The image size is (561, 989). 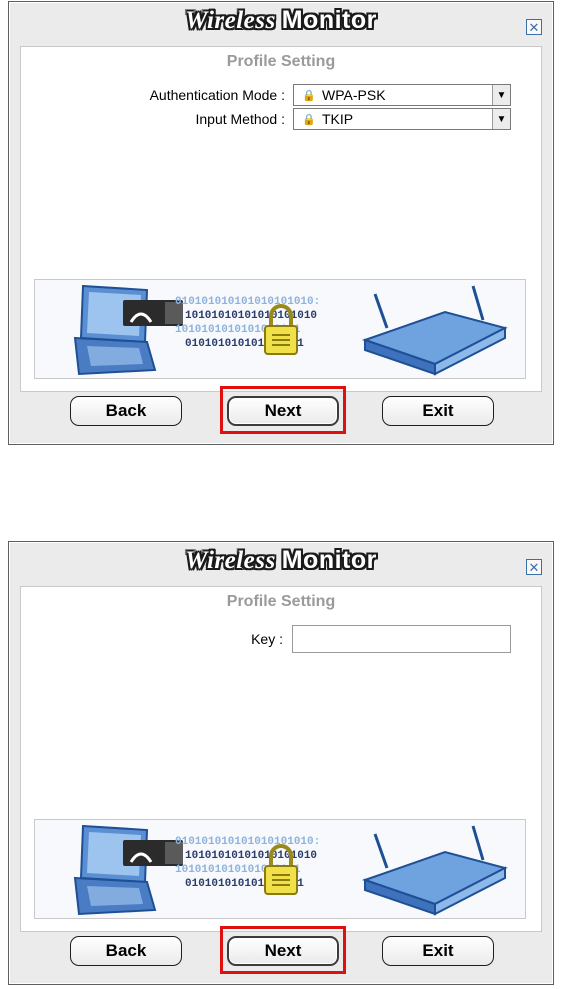 I want to click on auth-mode-value: WPA-PSK, so click(x=354, y=95).